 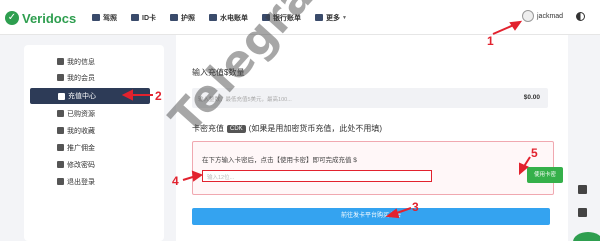 What do you see at coordinates (158, 96) in the screenshot?
I see `annotation-2: 2` at bounding box center [158, 96].